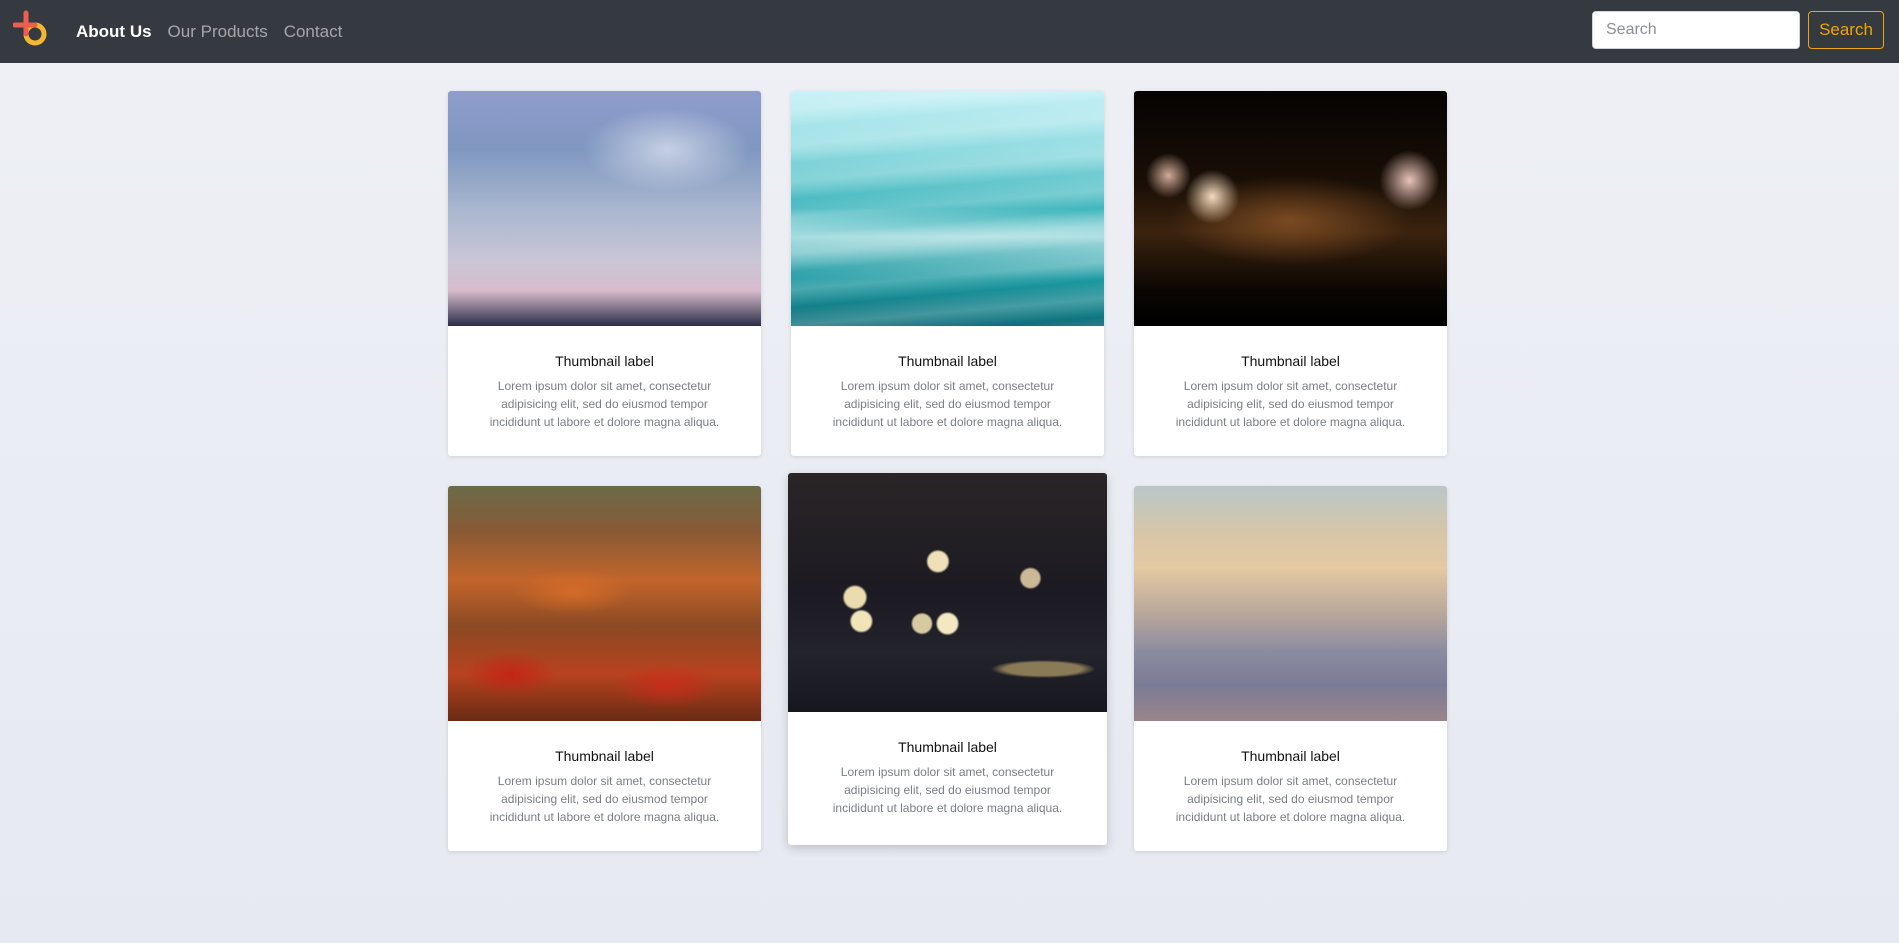 The image size is (1899, 943). I want to click on nav-link-about-us: About Us, so click(114, 32).